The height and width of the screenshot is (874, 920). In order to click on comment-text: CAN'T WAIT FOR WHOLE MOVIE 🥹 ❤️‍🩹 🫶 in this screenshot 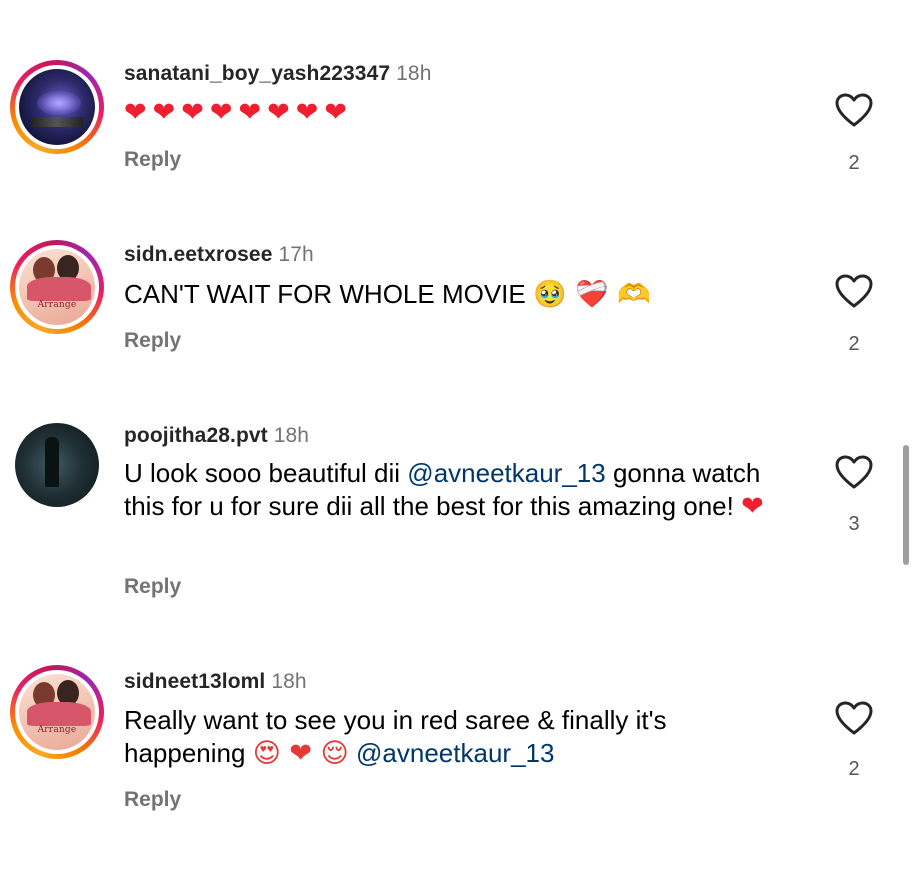, I will do `click(449, 294)`.